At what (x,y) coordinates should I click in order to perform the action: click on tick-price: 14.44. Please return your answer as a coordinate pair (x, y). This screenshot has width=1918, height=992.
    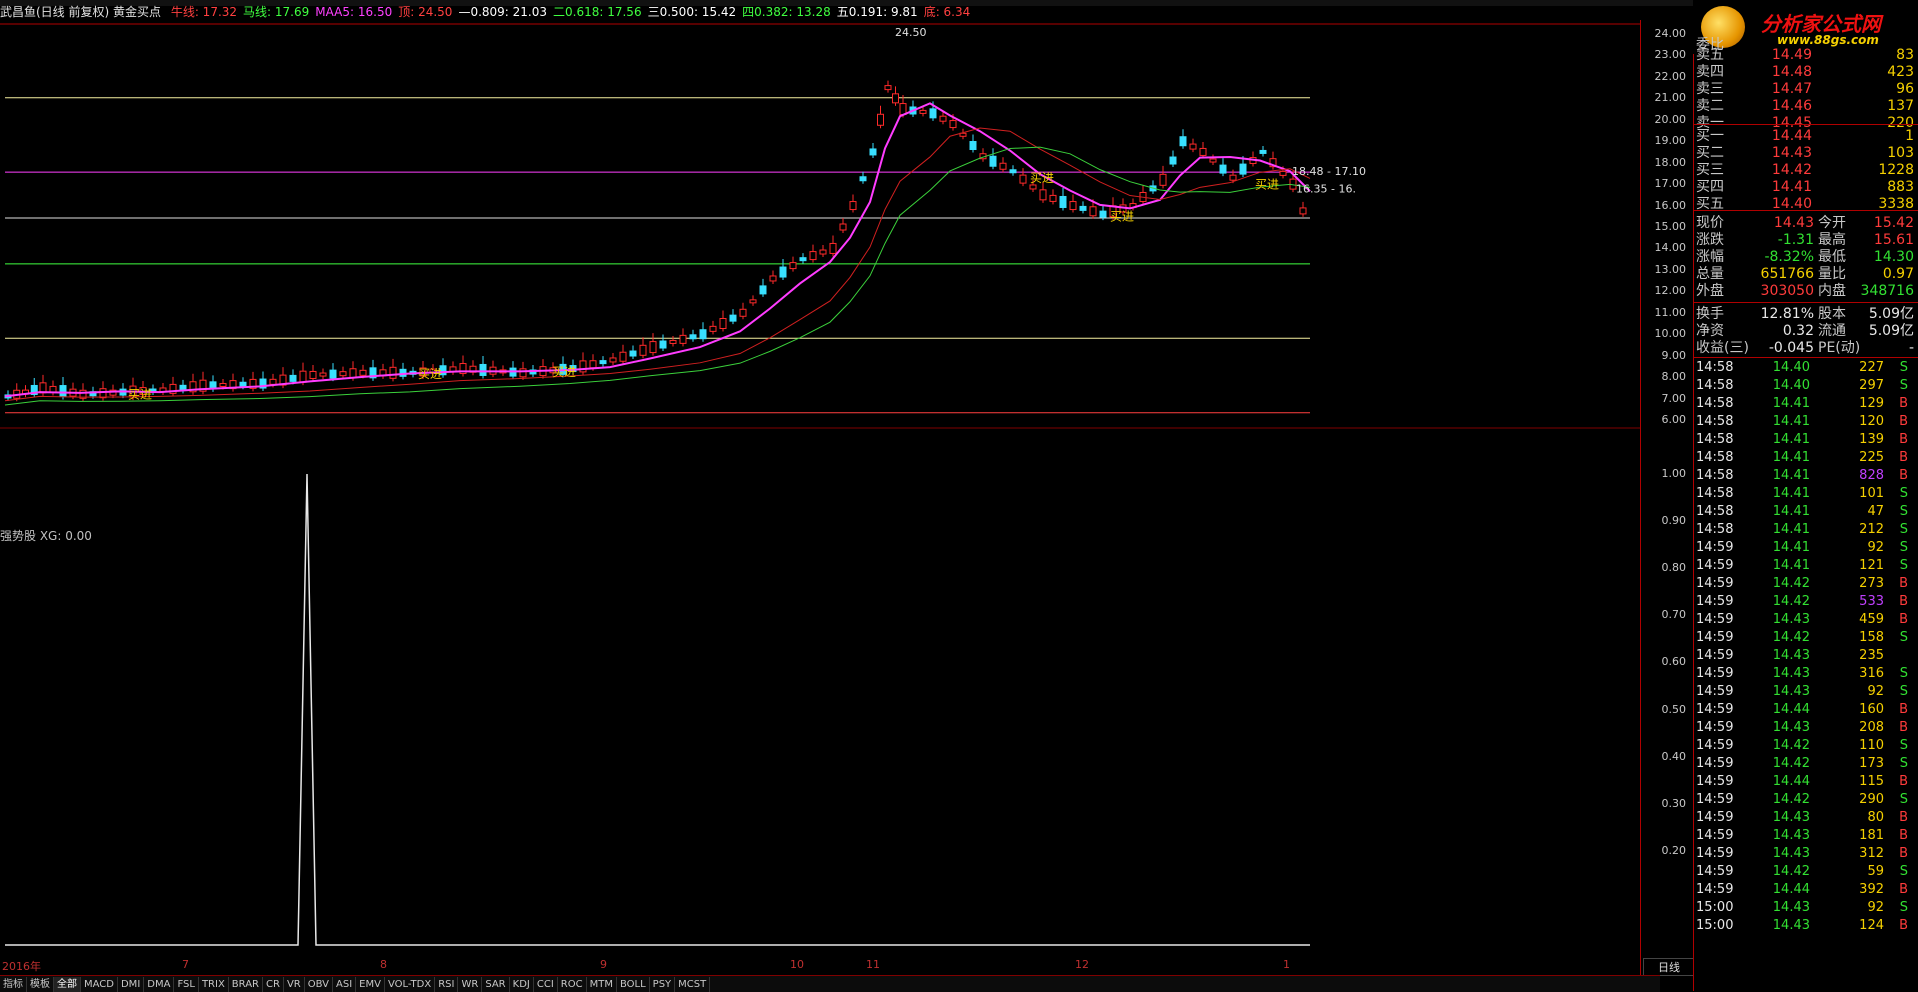
    Looking at the image, I should click on (1791, 781).